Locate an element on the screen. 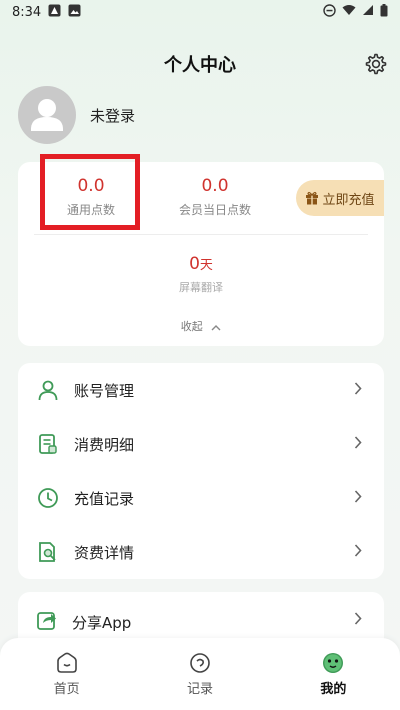 The height and width of the screenshot is (710, 400). nav-label: 我的 is located at coordinates (333, 689).